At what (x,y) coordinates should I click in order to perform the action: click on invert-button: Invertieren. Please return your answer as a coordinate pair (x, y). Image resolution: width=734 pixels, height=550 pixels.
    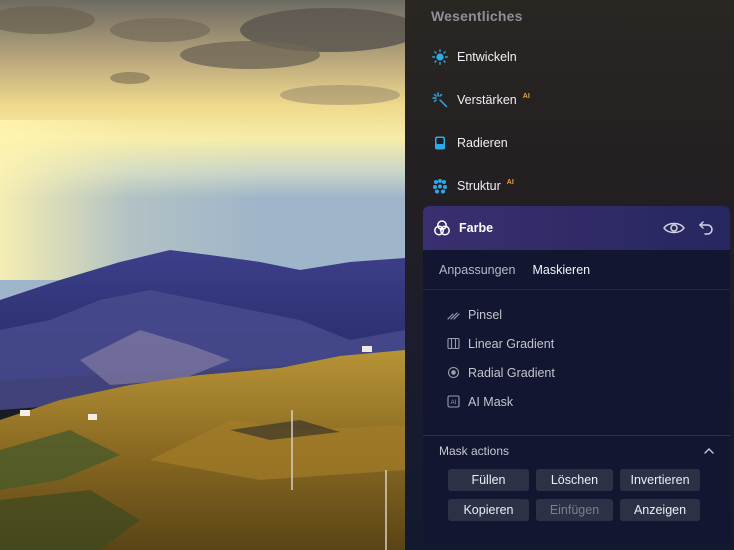
    Looking at the image, I should click on (660, 480).